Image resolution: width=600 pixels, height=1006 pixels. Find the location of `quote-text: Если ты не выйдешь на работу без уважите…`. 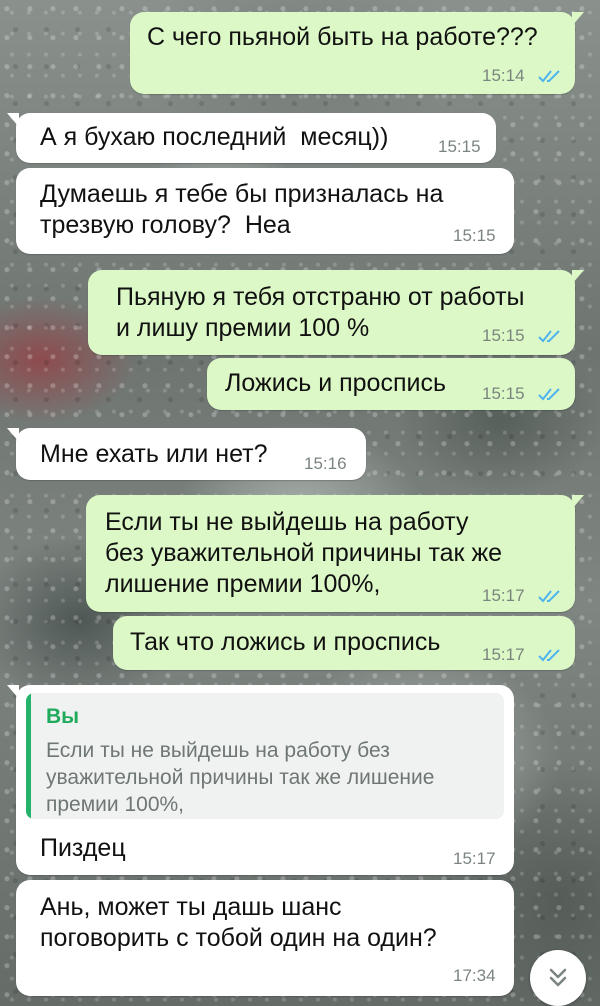

quote-text: Если ты не выйдешь на работу без уважите… is located at coordinates (240, 777).